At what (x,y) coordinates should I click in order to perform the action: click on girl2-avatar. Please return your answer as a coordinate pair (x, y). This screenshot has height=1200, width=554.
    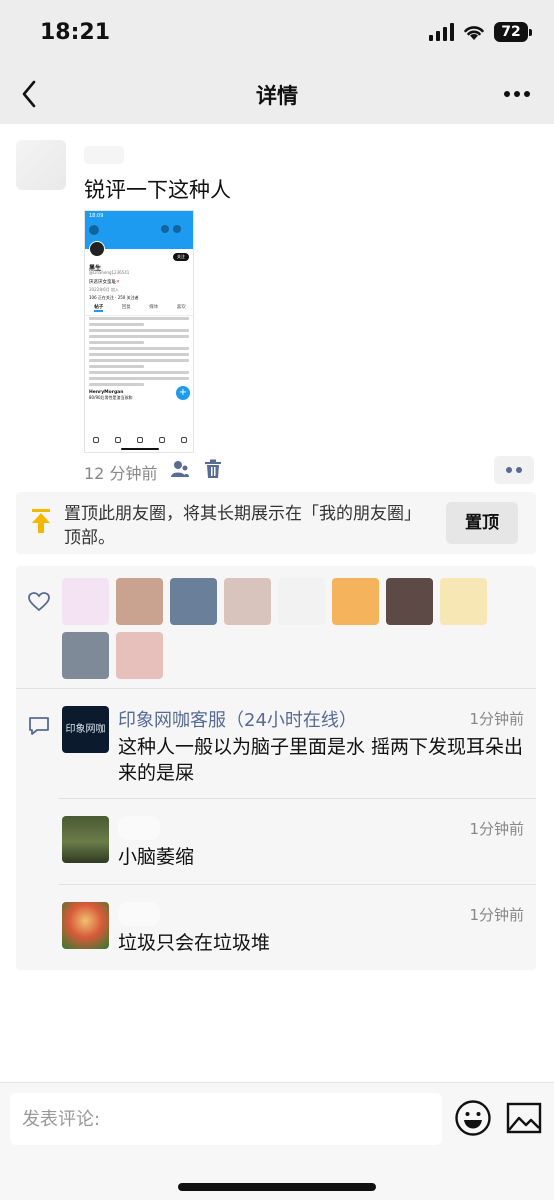
    Looking at the image, I should click on (139, 655).